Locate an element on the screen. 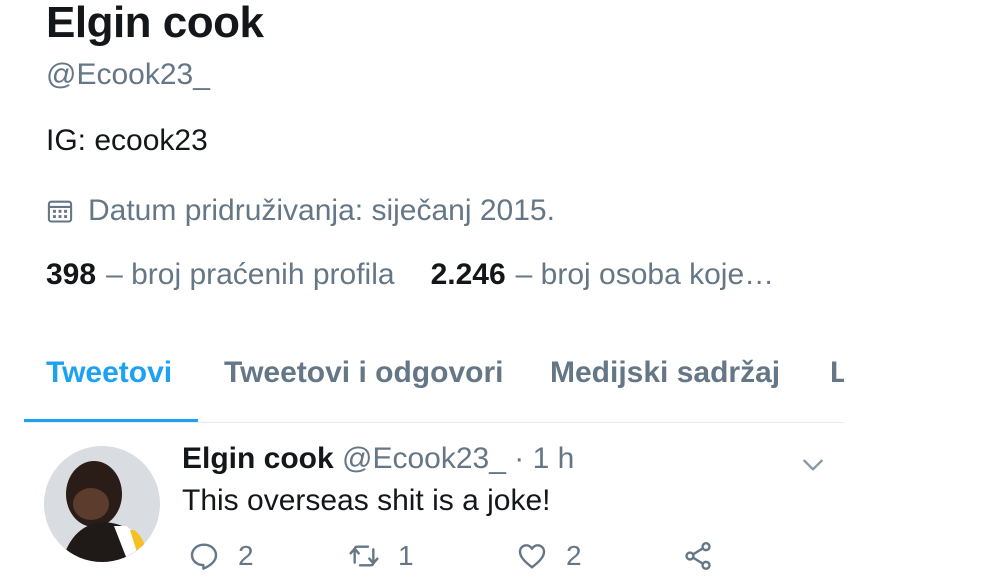 The image size is (1000, 584). avatar-photo is located at coordinates (102, 504).